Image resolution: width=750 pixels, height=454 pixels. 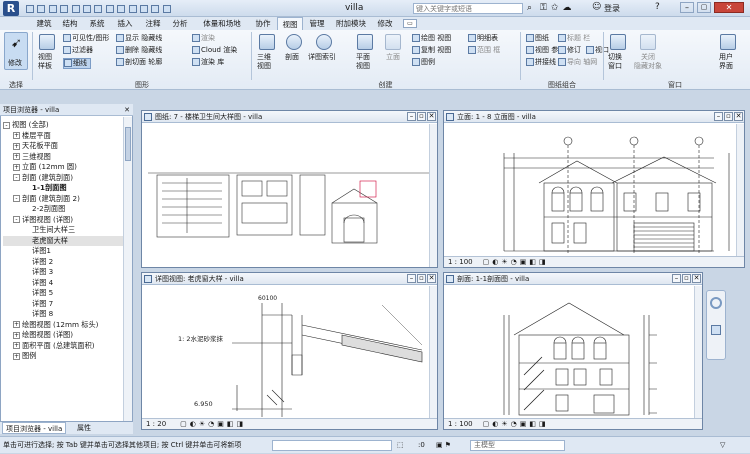 What do you see at coordinates (63, 240) in the screenshot?
I see `tree-item: 老虎窗大样` at bounding box center [63, 240].